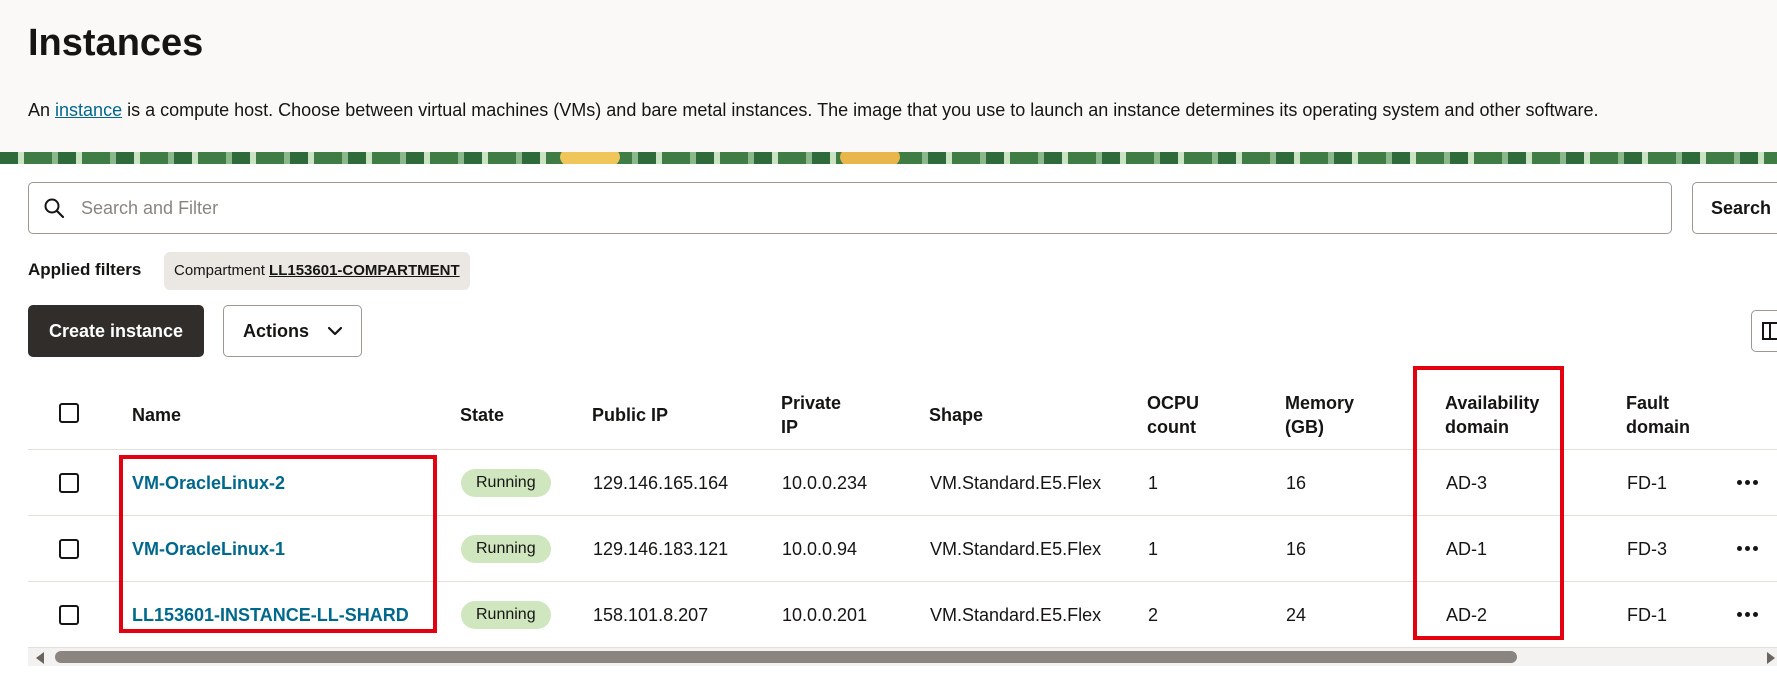 The width and height of the screenshot is (1777, 673). I want to click on actions-menu-button: Actions, so click(292, 331).